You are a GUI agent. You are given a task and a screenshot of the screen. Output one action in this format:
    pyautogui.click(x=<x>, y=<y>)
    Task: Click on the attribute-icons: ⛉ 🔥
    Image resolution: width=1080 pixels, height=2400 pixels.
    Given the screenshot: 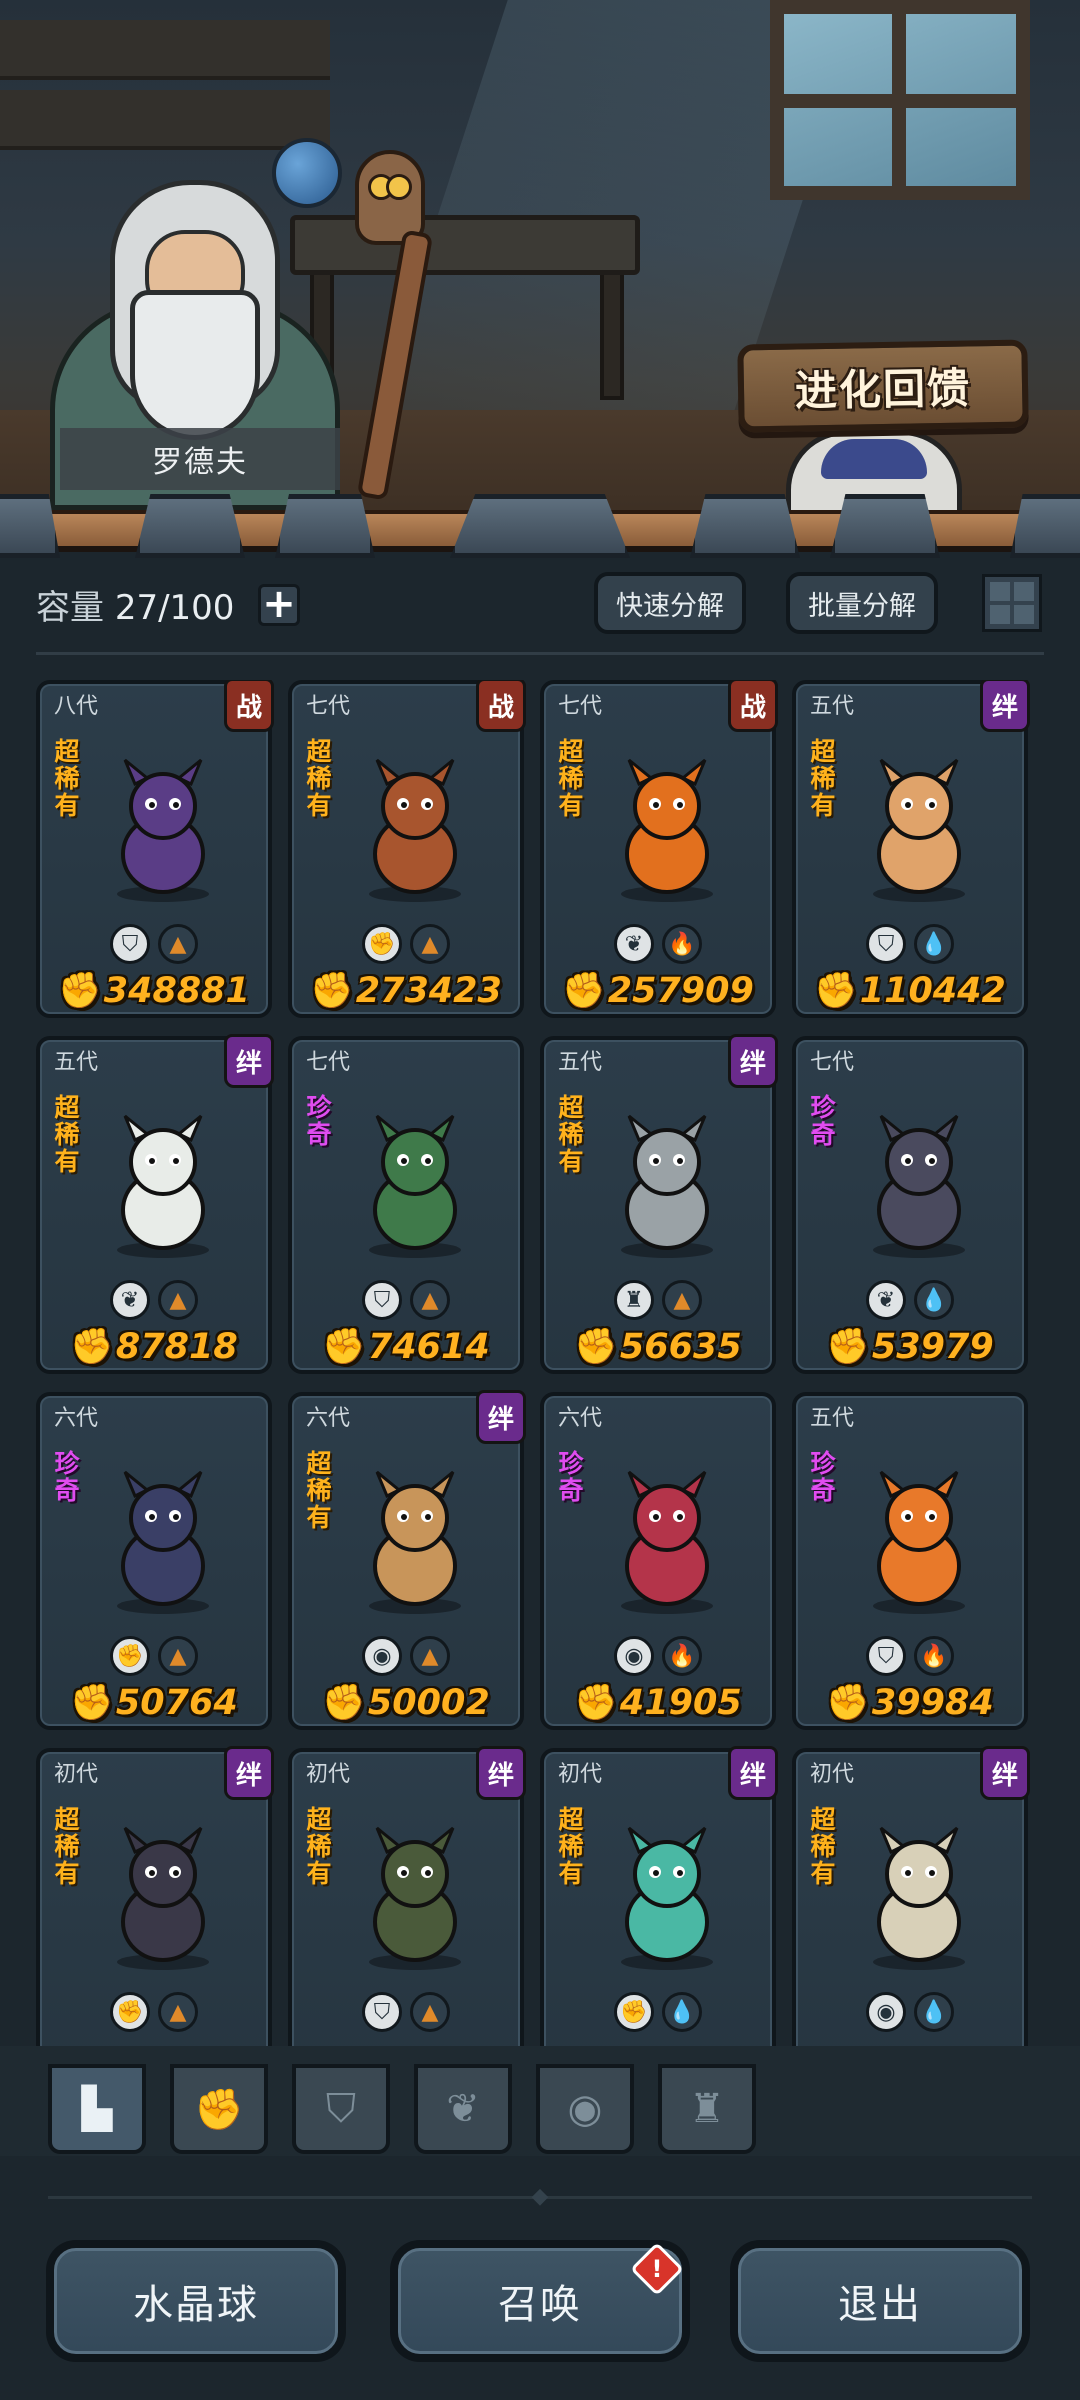 What is the action you would take?
    pyautogui.click(x=910, y=1656)
    